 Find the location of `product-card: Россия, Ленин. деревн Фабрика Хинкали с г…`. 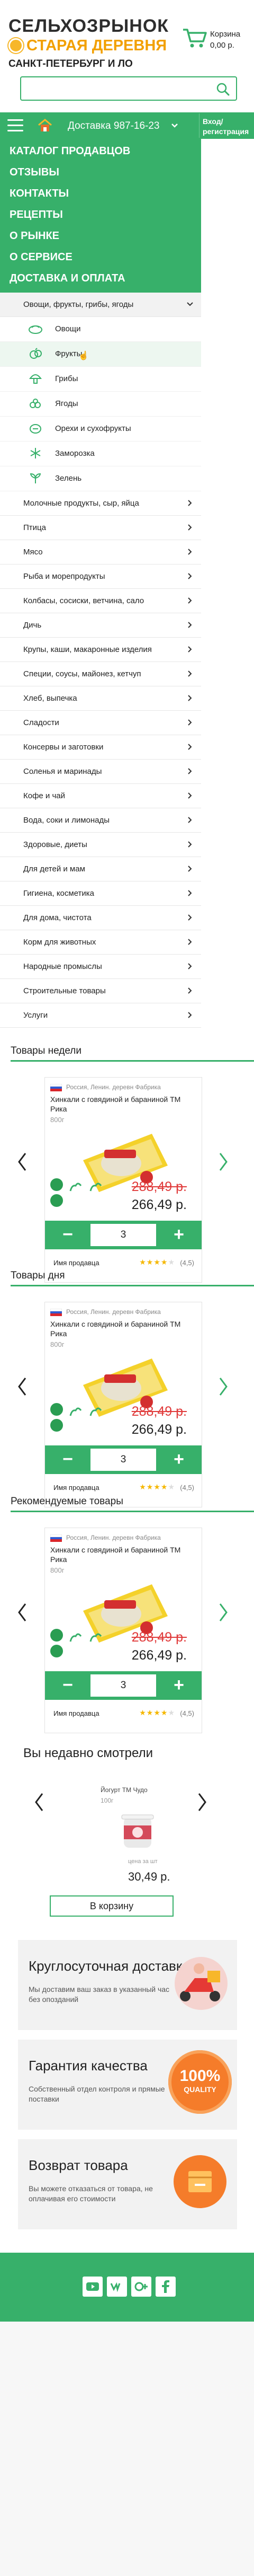

product-card: Россия, Ленин. деревн Фабрика Хинкали с г… is located at coordinates (123, 1630).